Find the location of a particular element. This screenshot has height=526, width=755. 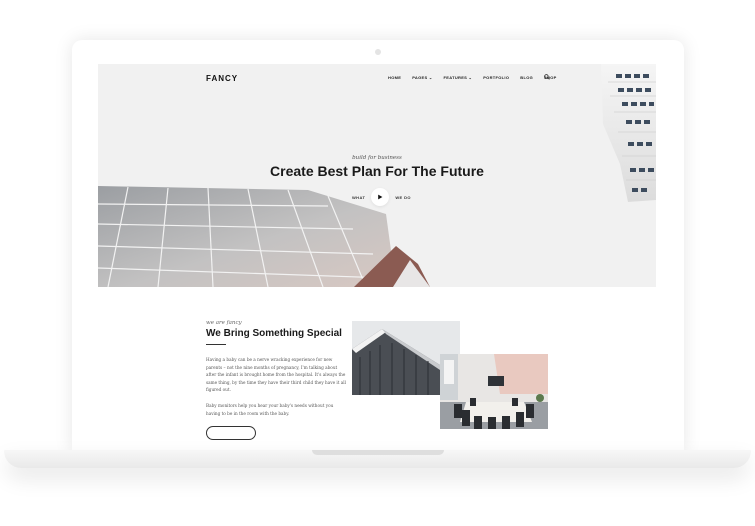

nav-item-features: FEATURES ⌄ is located at coordinates (457, 77).